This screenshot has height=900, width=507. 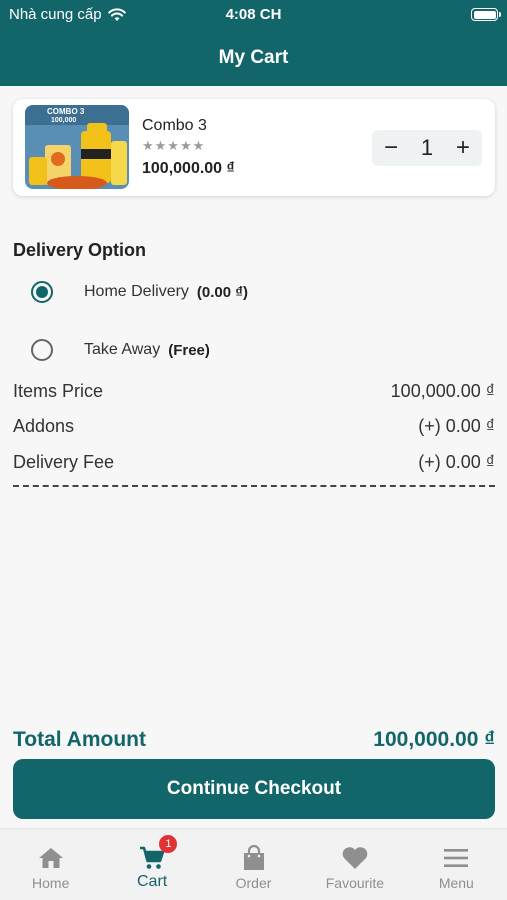 I want to click on nav-item-home: Home, so click(x=50, y=864).